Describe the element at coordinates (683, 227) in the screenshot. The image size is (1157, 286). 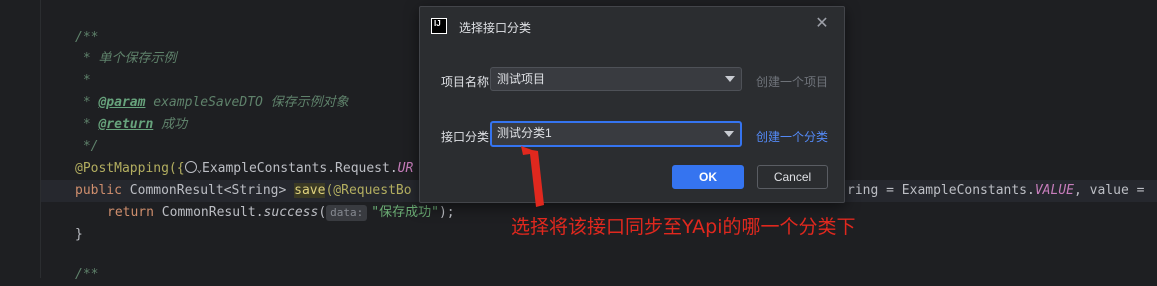
I see `annotation-text: 选择将该接口同步至YApi的哪一个分类下` at that location.